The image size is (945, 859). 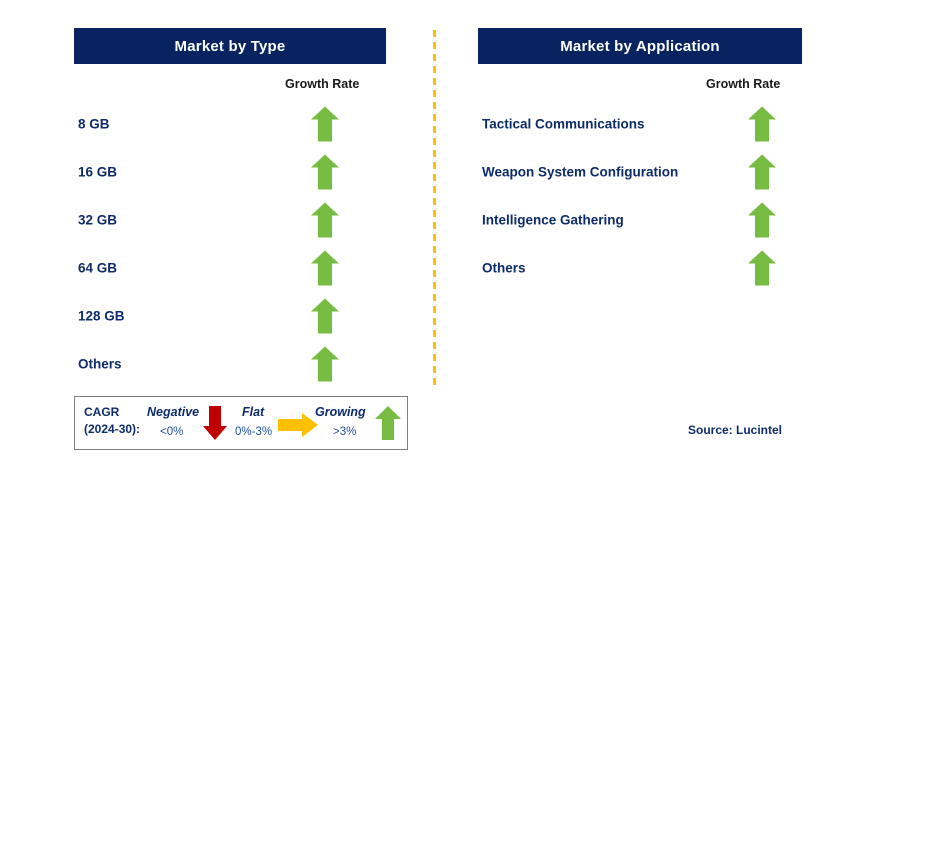 I want to click on panel-header-market-by-type: Market by Type, so click(x=230, y=46).